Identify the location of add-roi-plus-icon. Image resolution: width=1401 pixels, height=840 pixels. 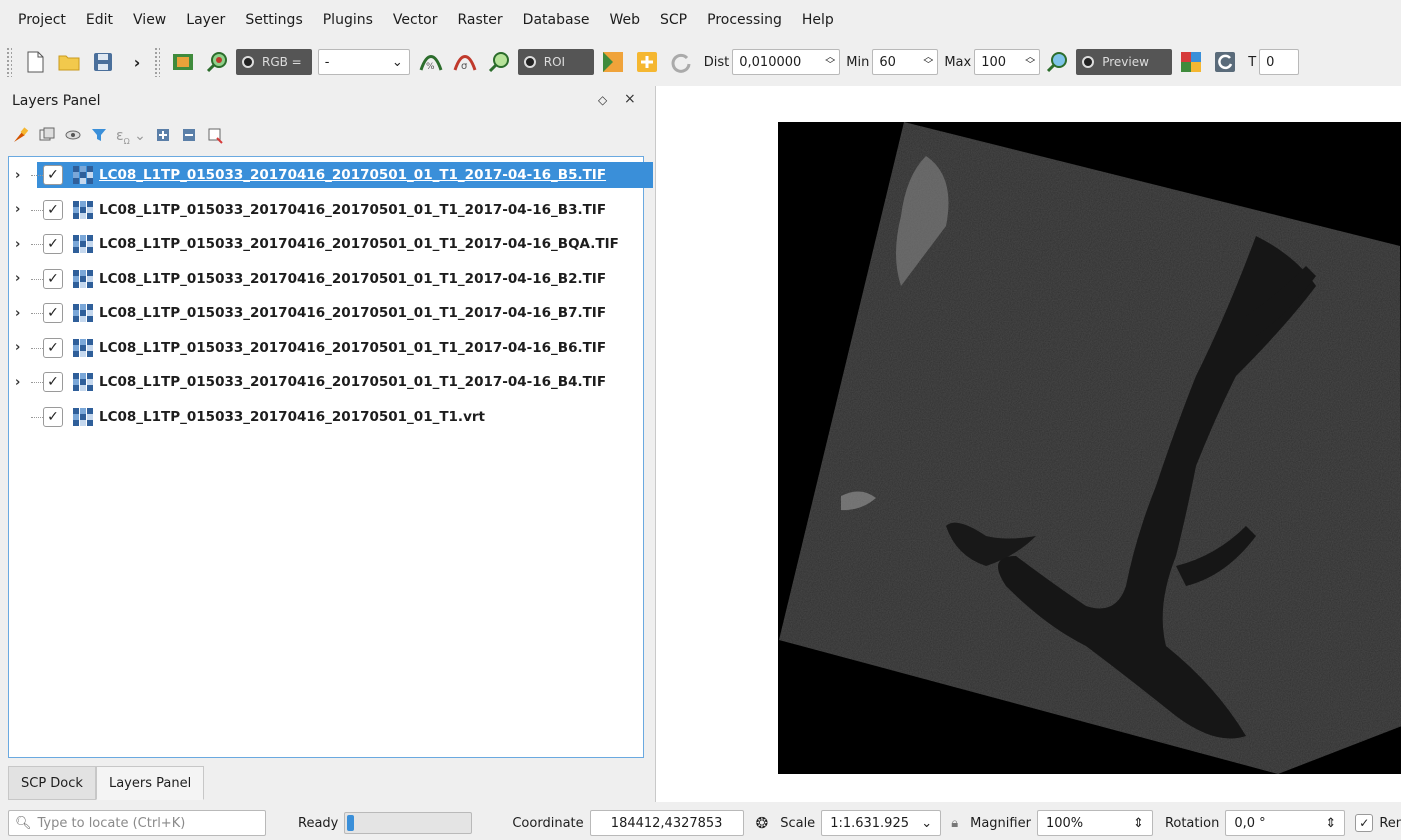
(647, 62).